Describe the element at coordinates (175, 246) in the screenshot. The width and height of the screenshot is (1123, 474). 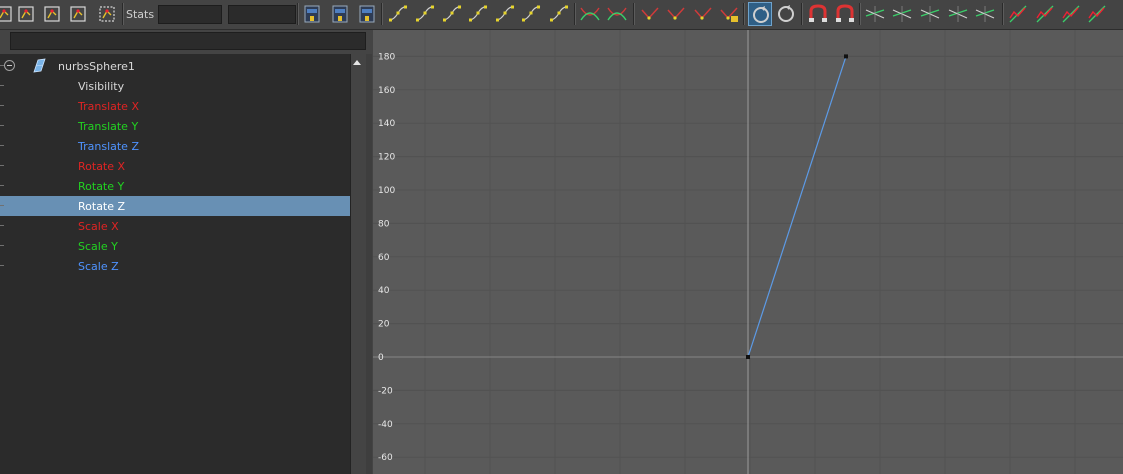
I see `outliner-item-channel: Scale Y` at that location.